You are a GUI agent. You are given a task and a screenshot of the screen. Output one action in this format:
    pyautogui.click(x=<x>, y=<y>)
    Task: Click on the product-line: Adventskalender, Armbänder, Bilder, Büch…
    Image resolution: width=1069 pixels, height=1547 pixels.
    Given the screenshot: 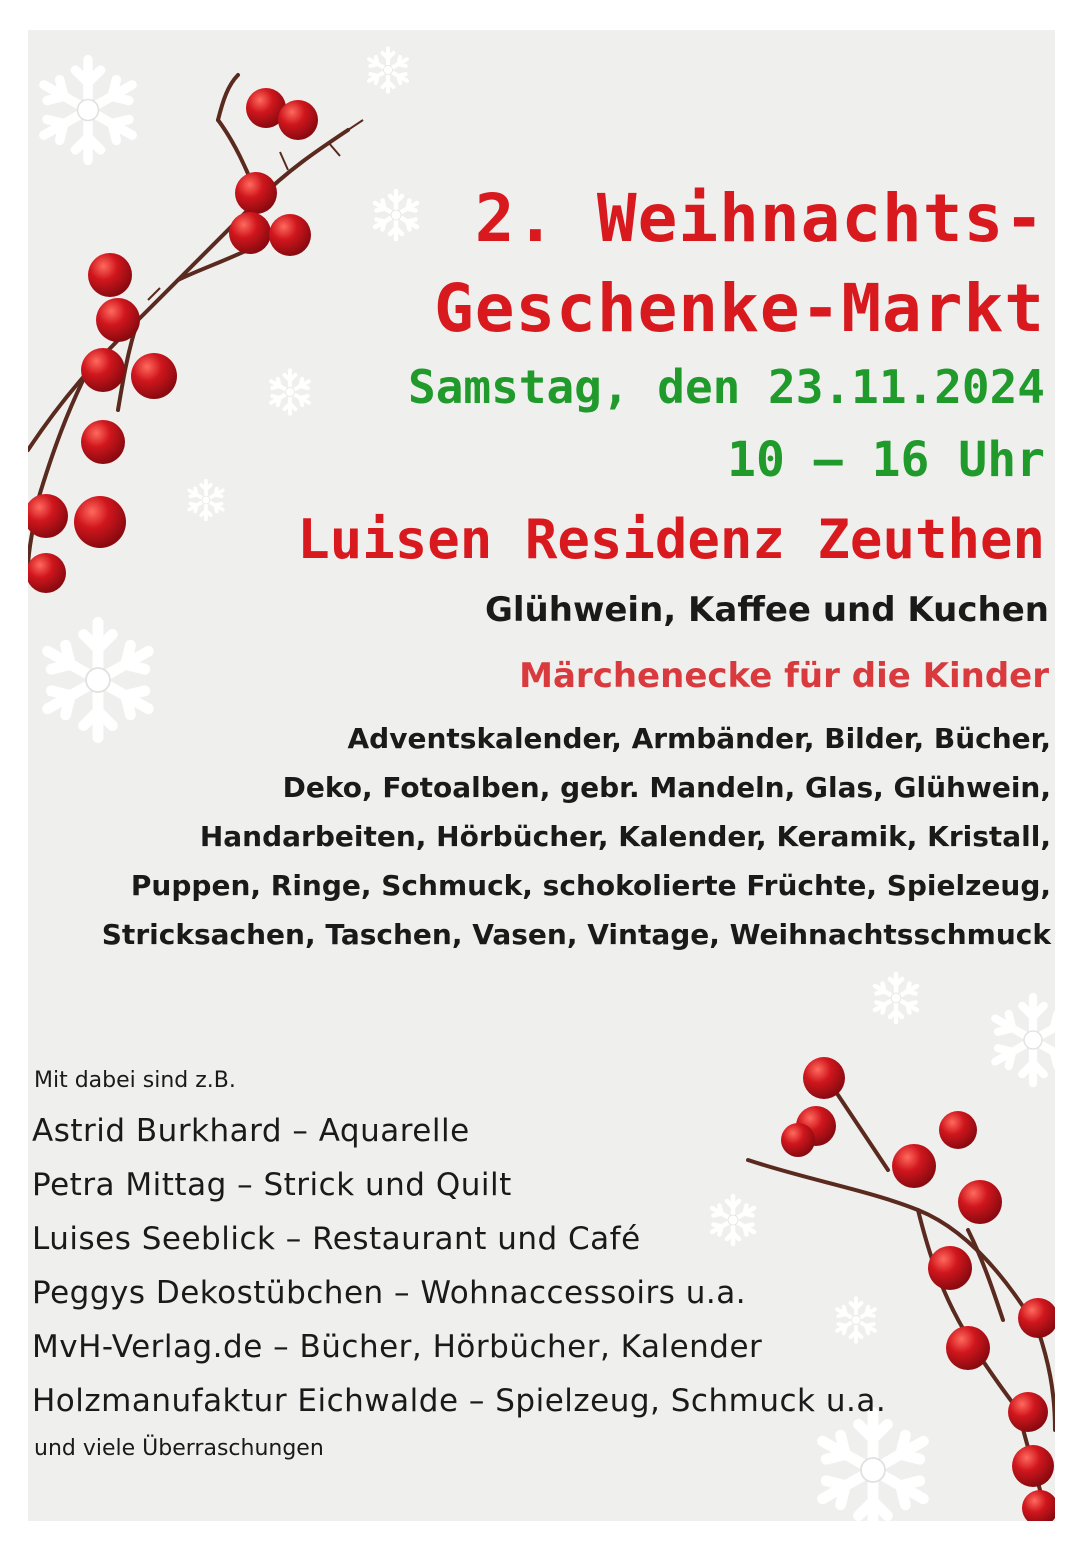 What is the action you would take?
    pyautogui.click(x=699, y=738)
    